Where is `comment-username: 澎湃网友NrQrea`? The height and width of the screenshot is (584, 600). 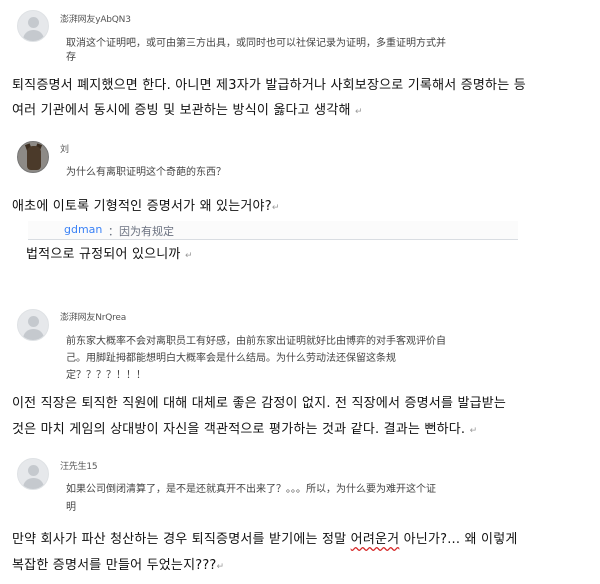
comment-username: 澎湃网友NrQrea is located at coordinates (93, 316).